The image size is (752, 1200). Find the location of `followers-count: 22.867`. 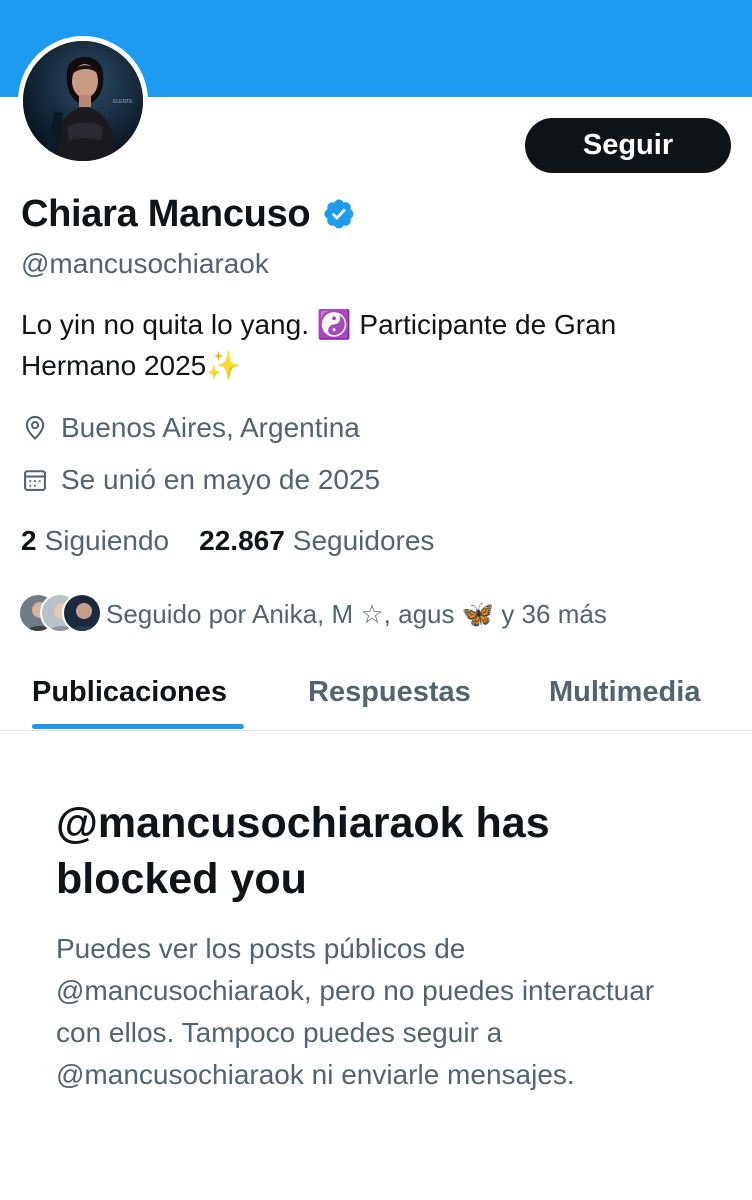

followers-count: 22.867 is located at coordinates (242, 540).